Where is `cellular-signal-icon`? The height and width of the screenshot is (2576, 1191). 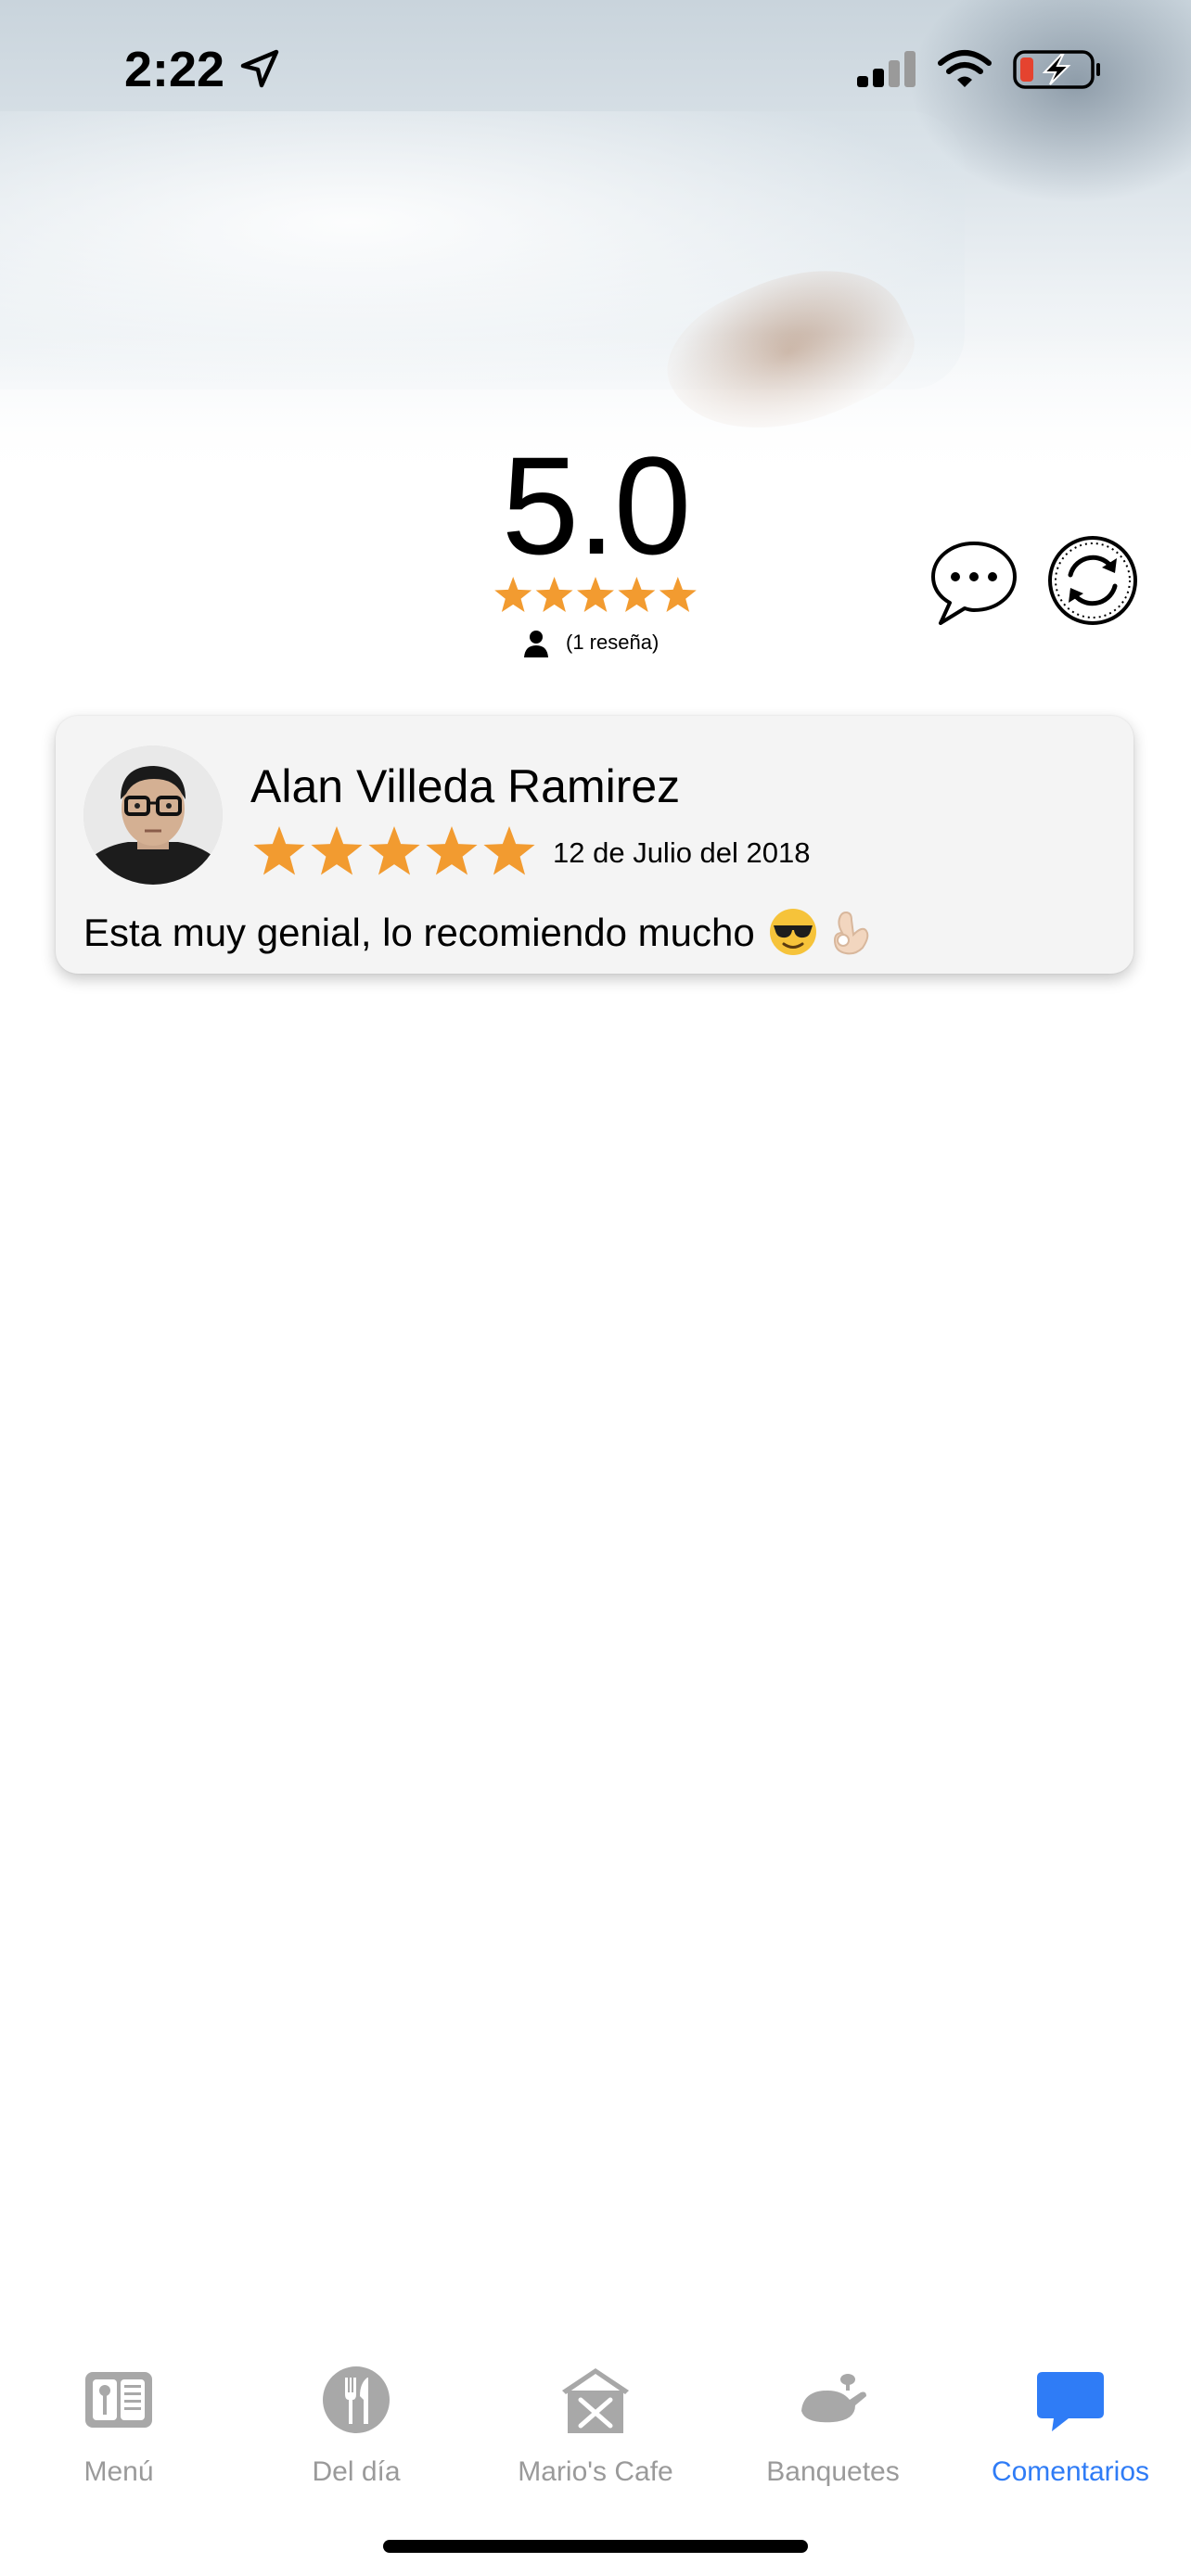 cellular-signal-icon is located at coordinates (886, 69).